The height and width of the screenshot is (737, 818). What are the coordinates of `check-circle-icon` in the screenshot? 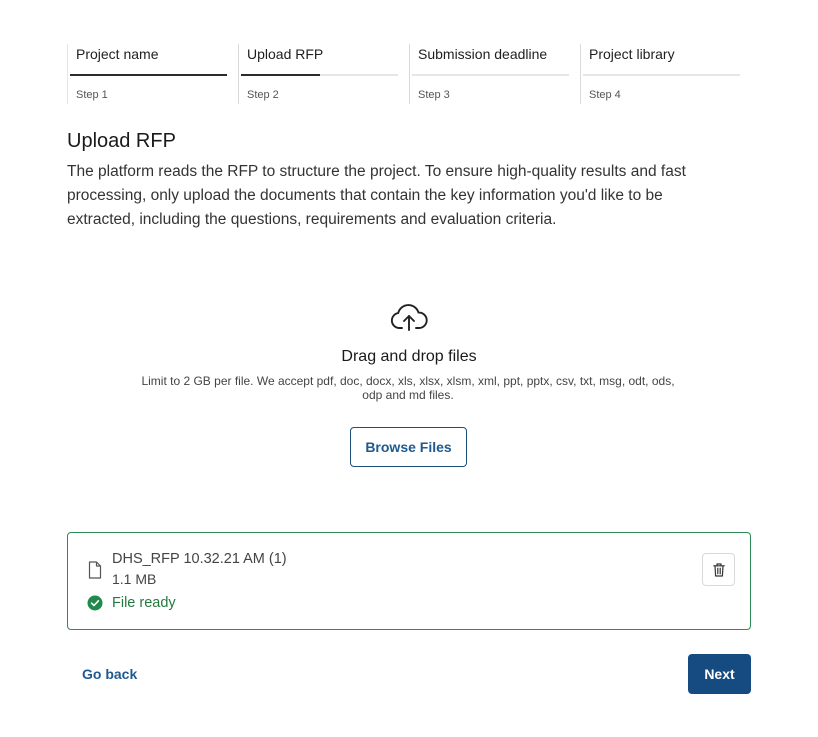 It's located at (95, 603).